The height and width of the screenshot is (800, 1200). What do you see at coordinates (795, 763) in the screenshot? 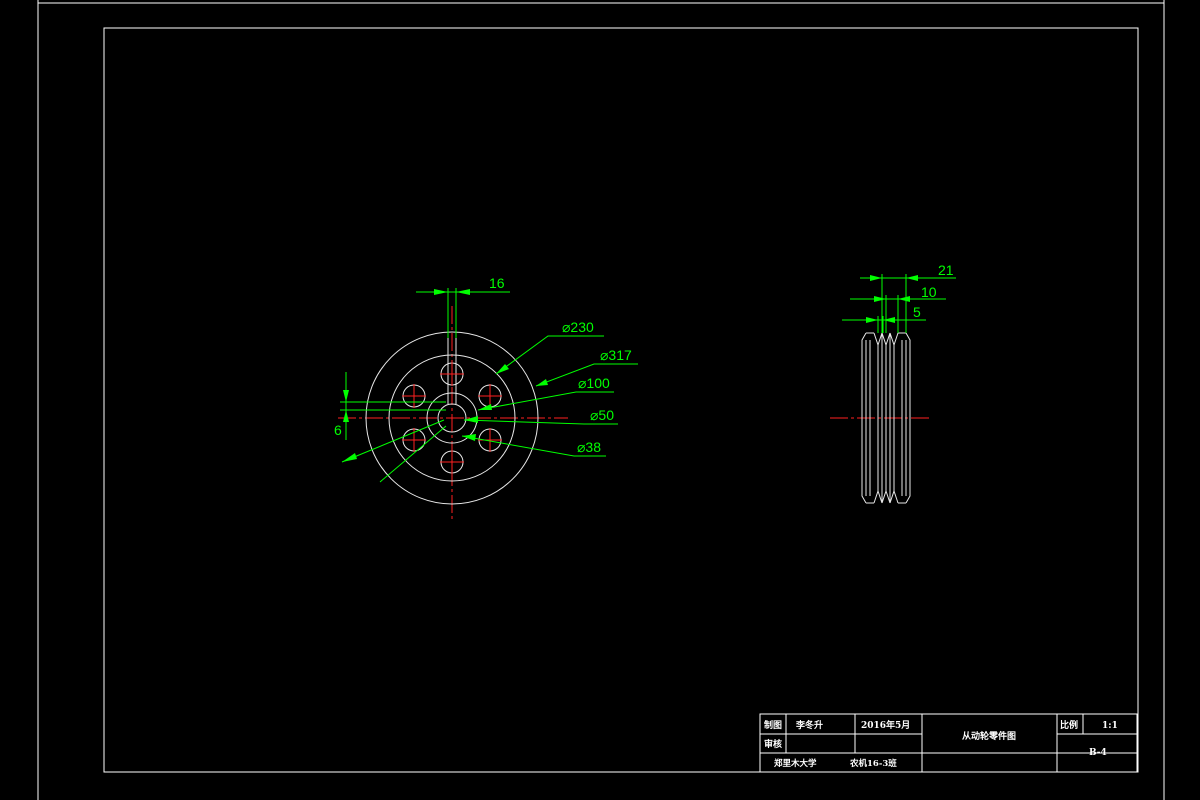
I see `school-name: 郑里木大学` at bounding box center [795, 763].